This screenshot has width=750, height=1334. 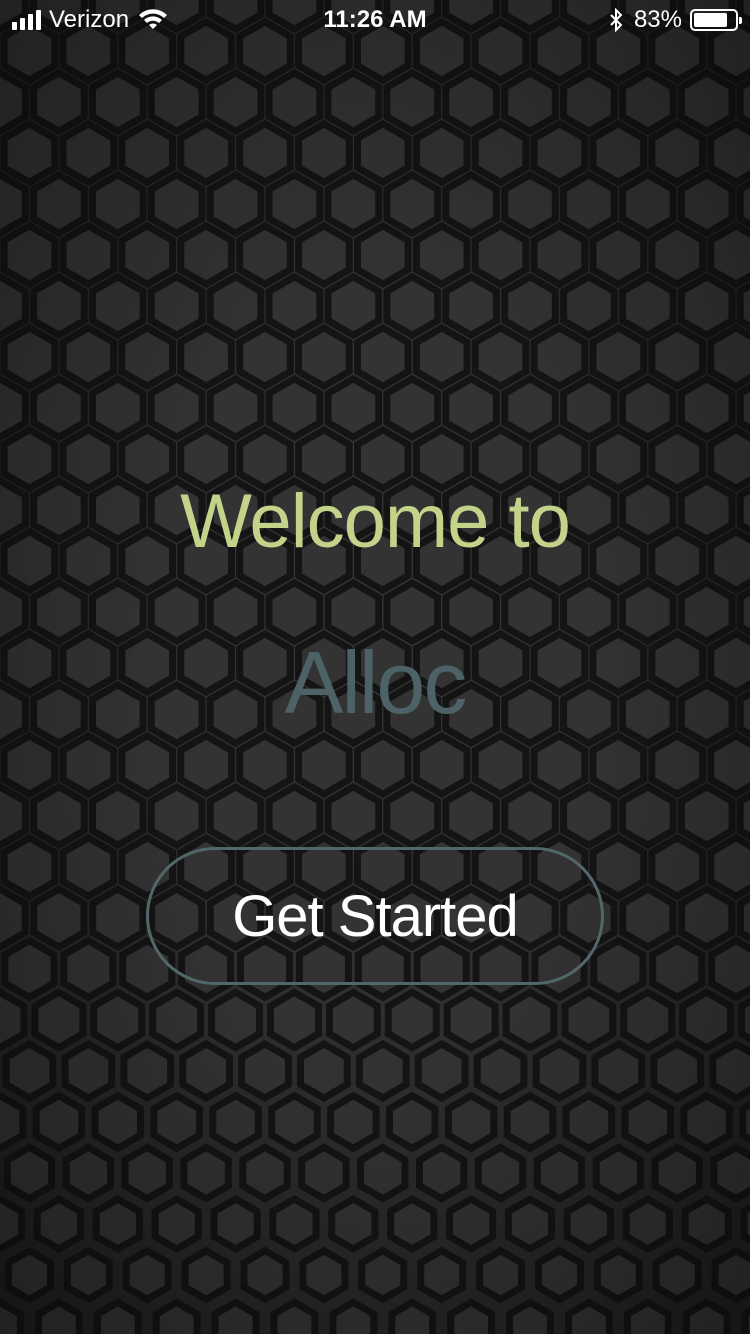 I want to click on welcome-heading: Welcome to, so click(x=375, y=521).